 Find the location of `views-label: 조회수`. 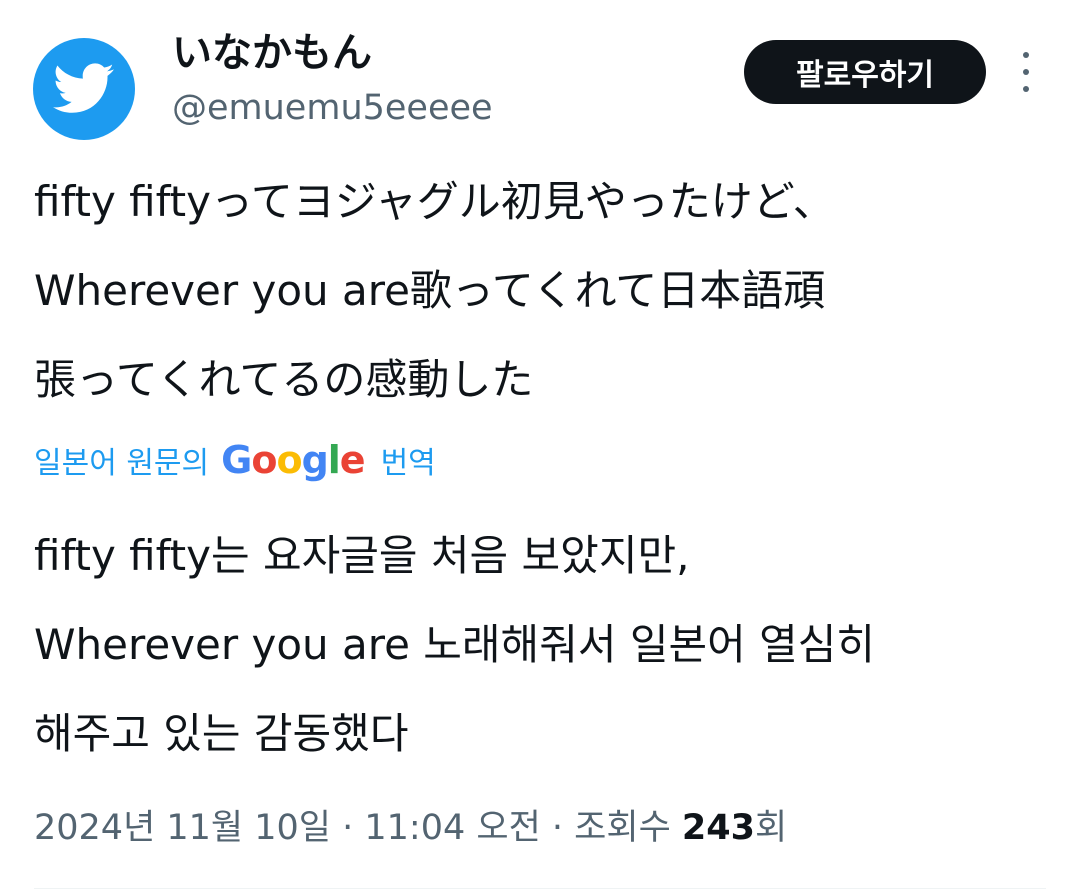

views-label: 조회수 is located at coordinates (628, 828).